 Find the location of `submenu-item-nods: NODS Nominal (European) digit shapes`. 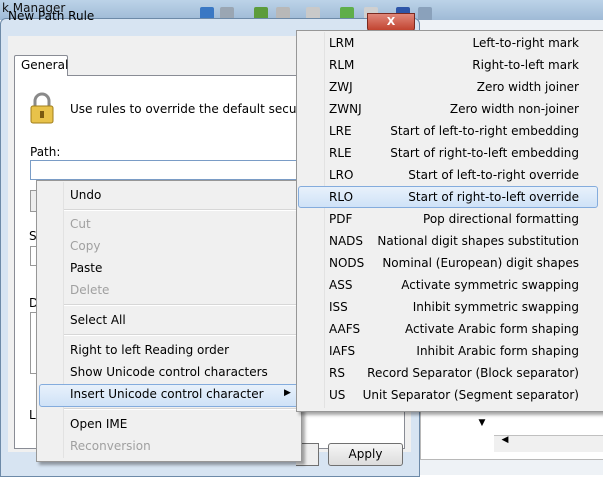

submenu-item-nods: NODS Nominal (European) digit shapes is located at coordinates (449, 263).